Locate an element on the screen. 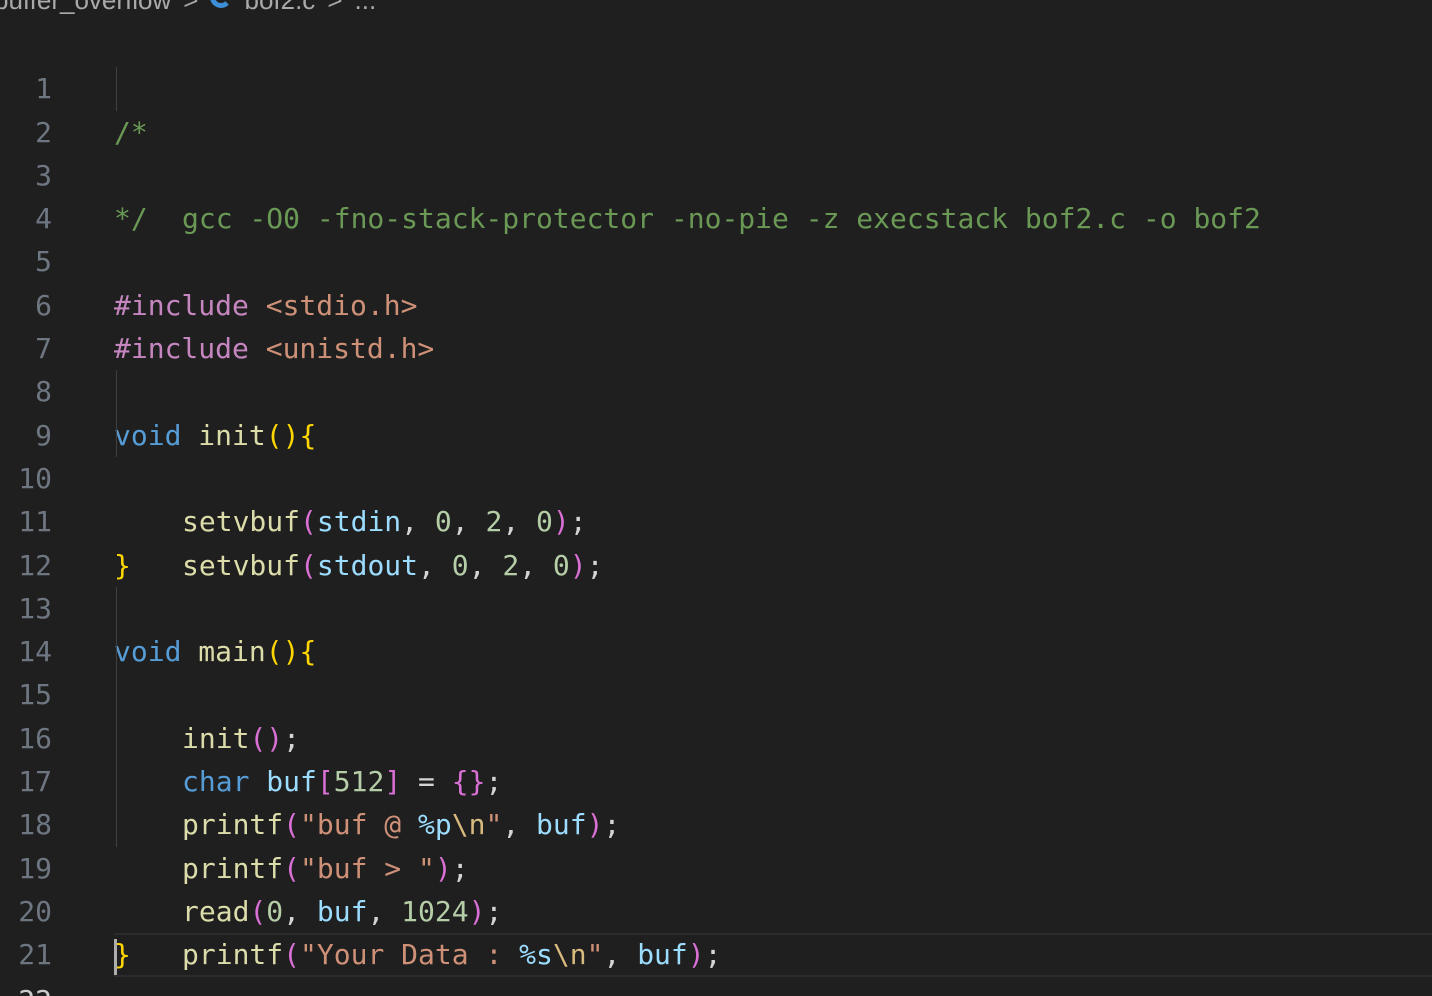 This screenshot has width=1432, height=996. breadcrumb-folder: buffer_overflow is located at coordinates (85, 8).